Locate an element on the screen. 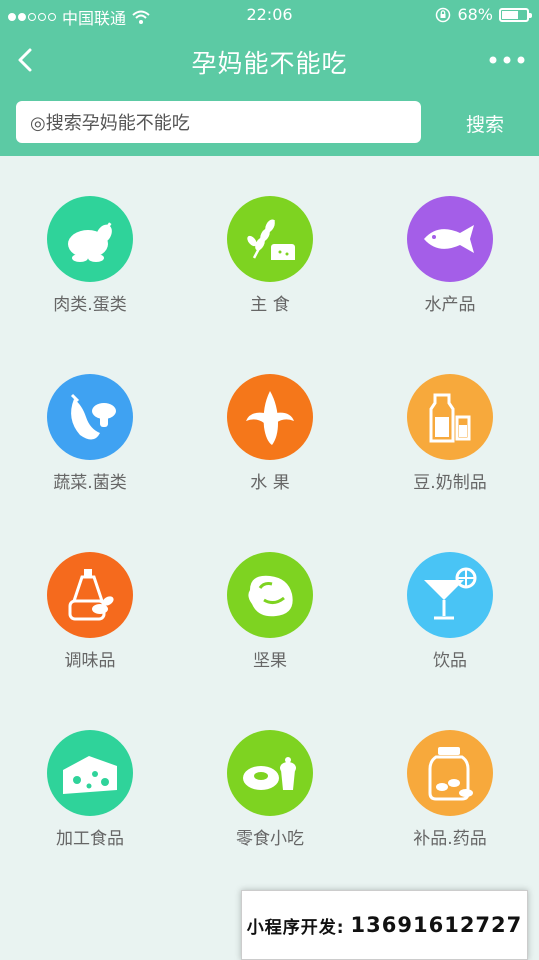 The width and height of the screenshot is (539, 960). category-fruit: 水 果 is located at coordinates (270, 444).